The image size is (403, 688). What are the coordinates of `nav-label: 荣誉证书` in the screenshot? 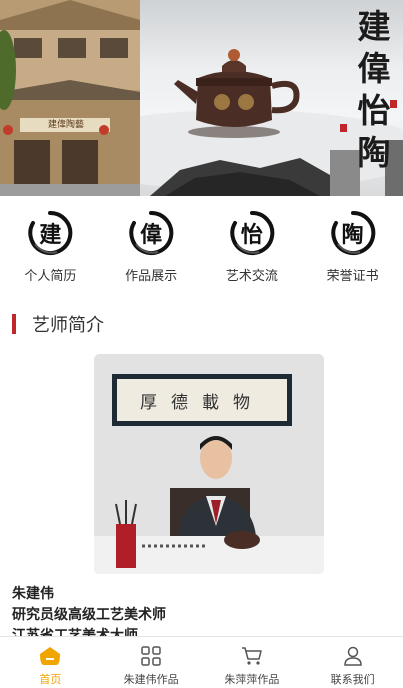 It's located at (352, 276).